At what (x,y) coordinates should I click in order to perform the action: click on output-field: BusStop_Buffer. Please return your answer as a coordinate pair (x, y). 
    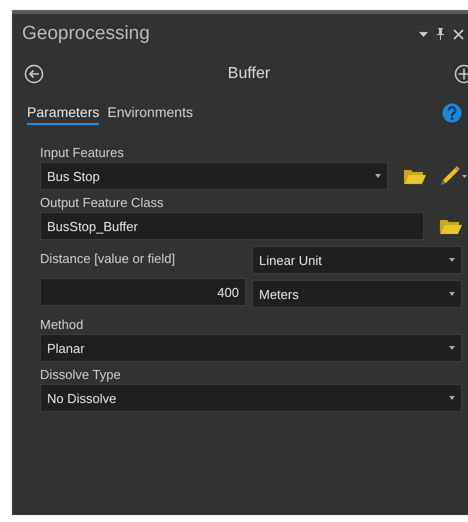
    Looking at the image, I should click on (232, 226).